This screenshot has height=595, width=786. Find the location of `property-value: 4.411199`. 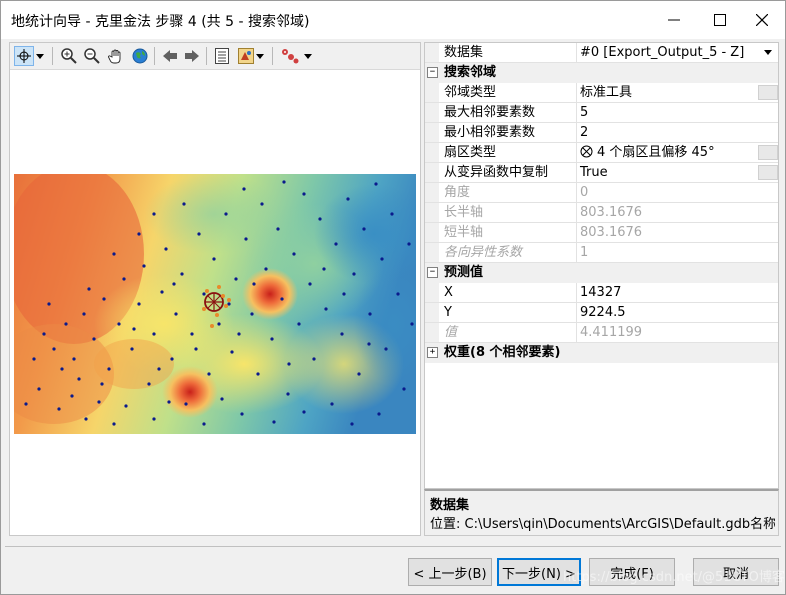

property-value: 4.411199 is located at coordinates (611, 332).